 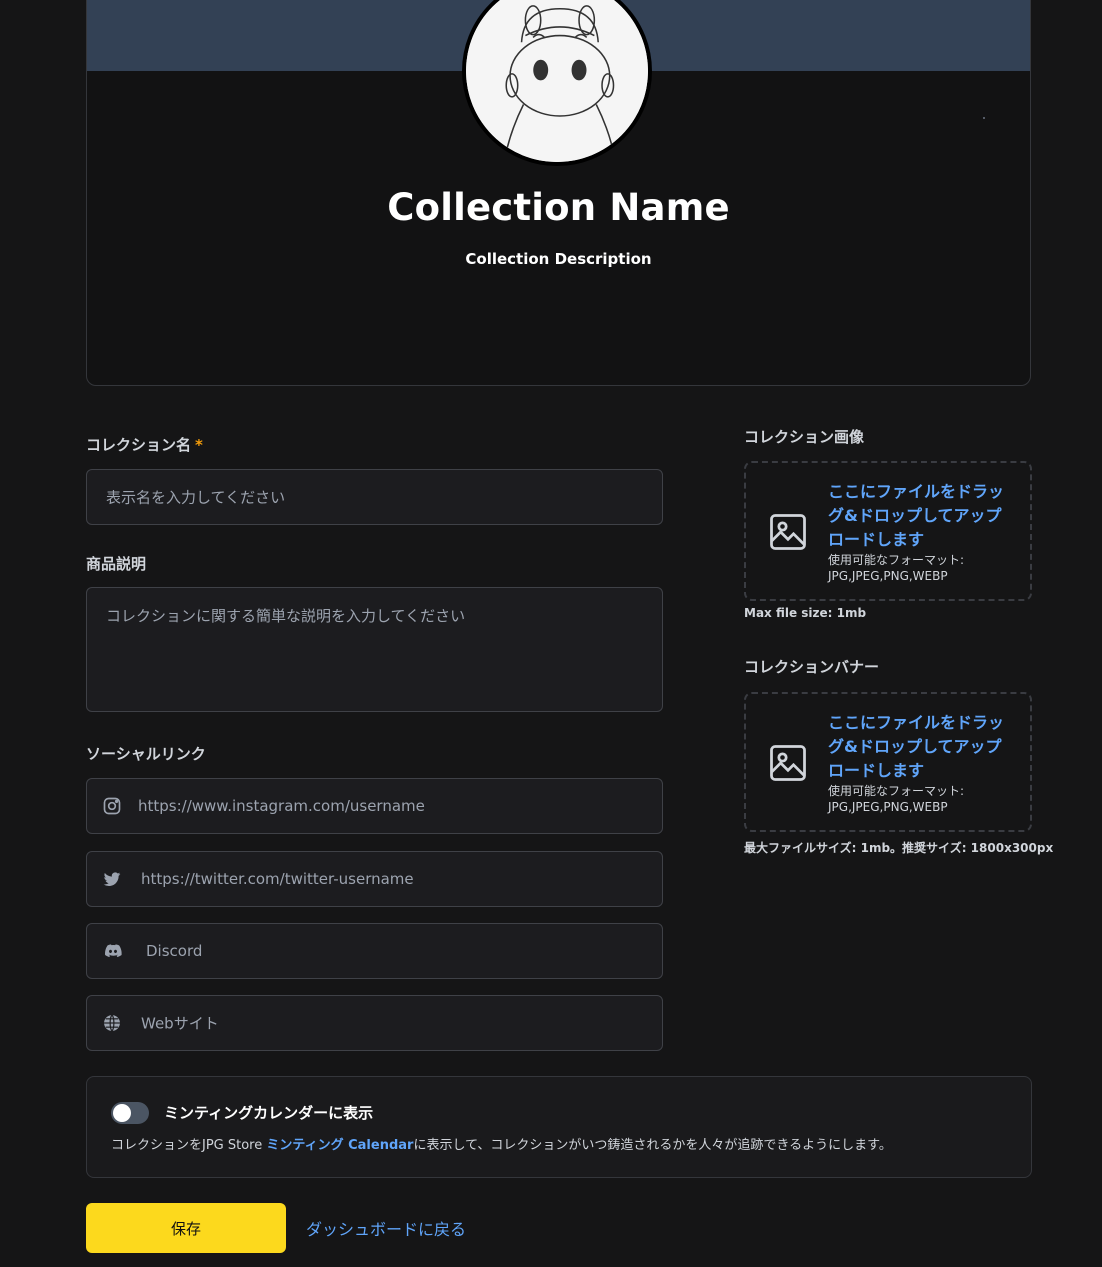 What do you see at coordinates (269, 1113) in the screenshot?
I see `minting-calendar-title: ミンティングカレンダーに表示` at bounding box center [269, 1113].